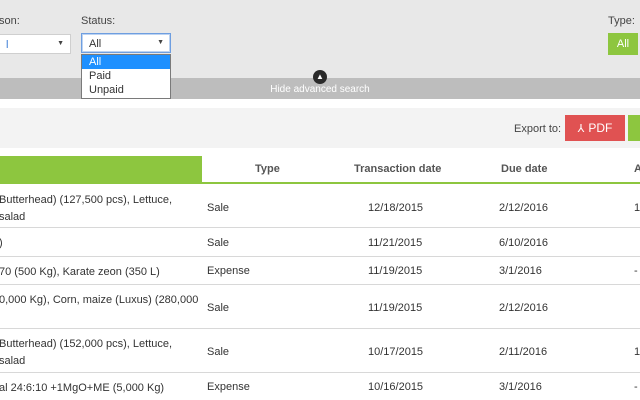 The image size is (640, 400). I want to click on row-description: 0,000 Kg), Corn, maize (Luxus) (280,000, so click(99, 300).